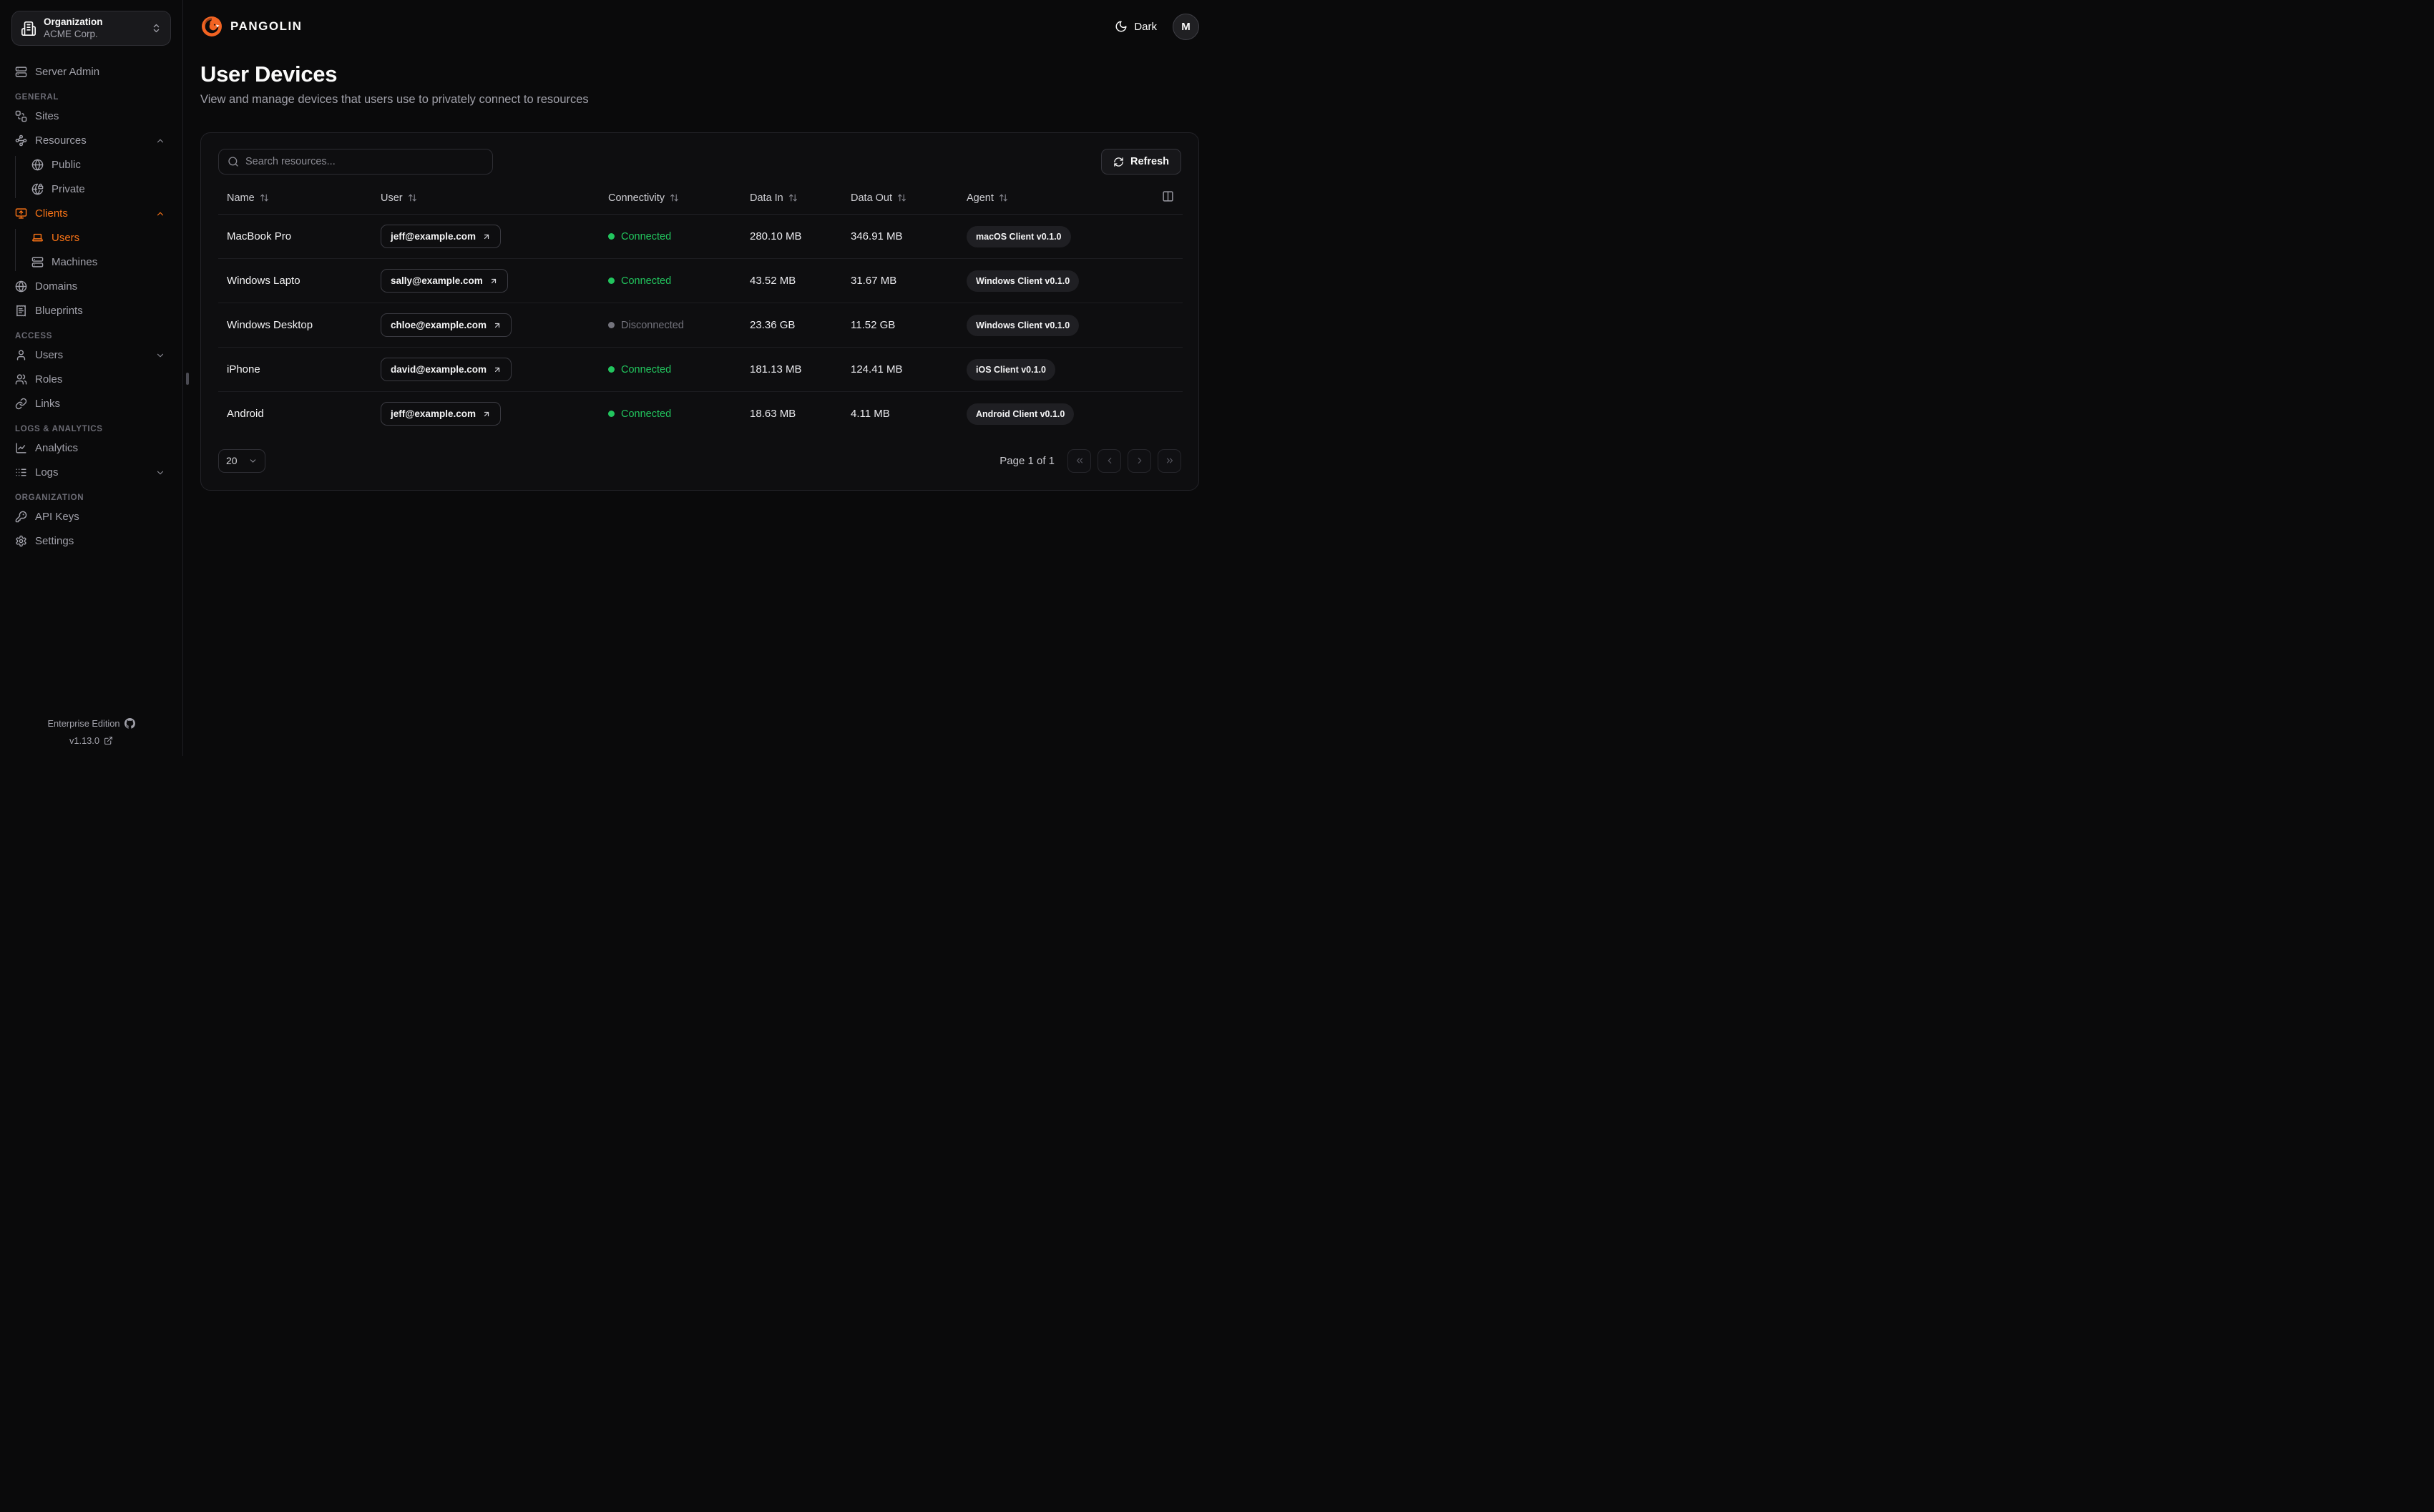 The height and width of the screenshot is (1512, 2434). I want to click on theme-label: Dark, so click(1145, 26).